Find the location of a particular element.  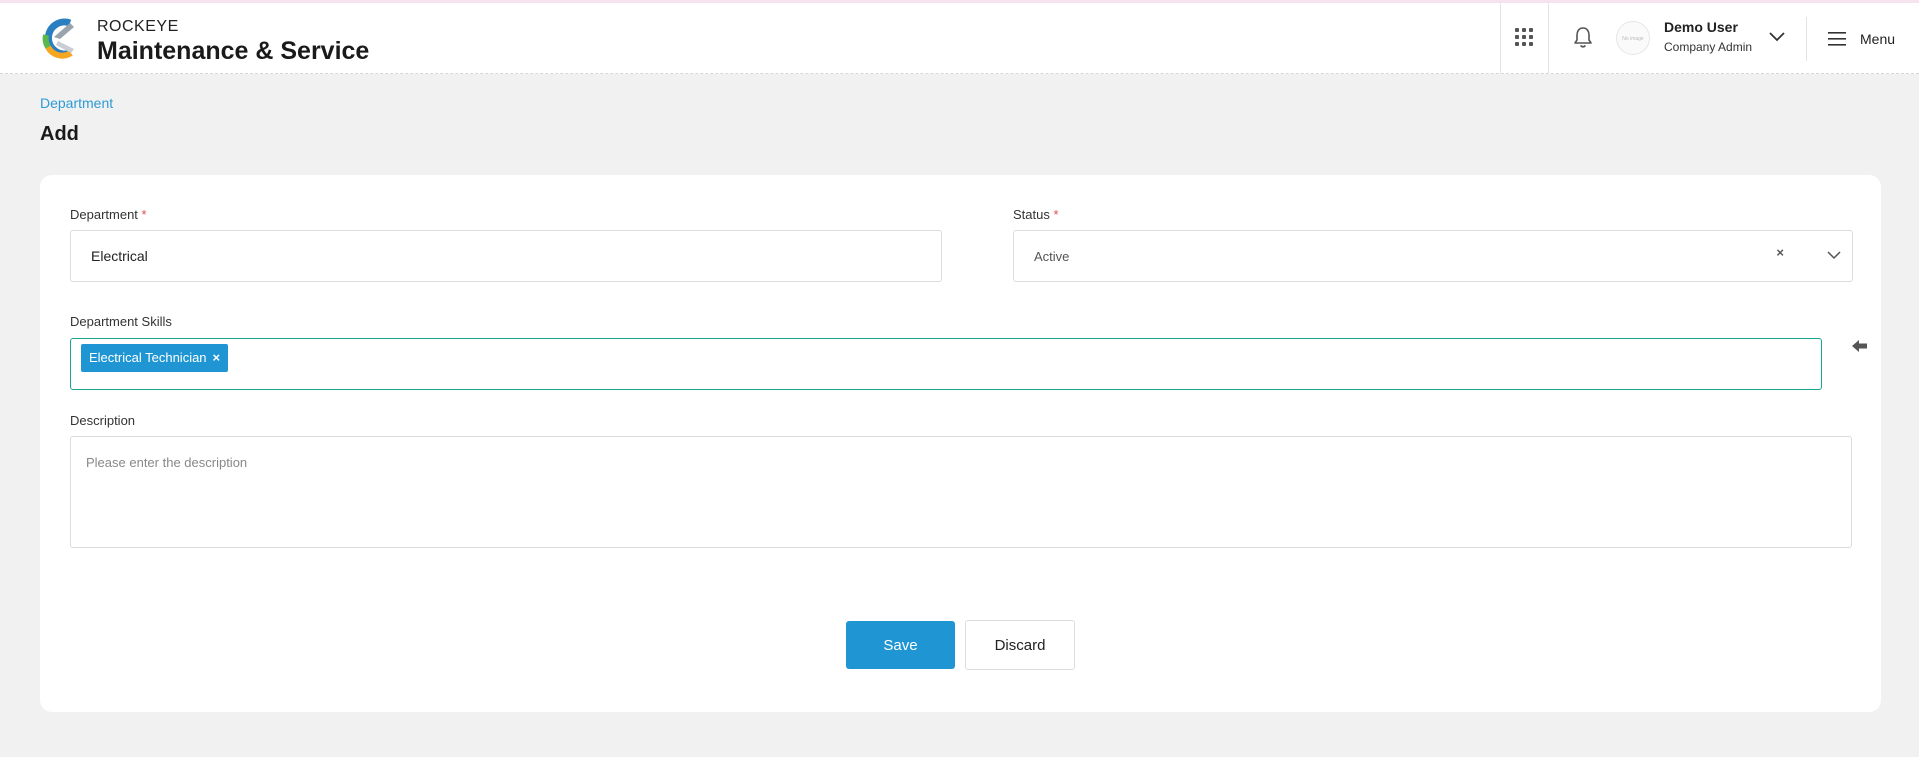

department-skills-label: Department Skills is located at coordinates (121, 321).